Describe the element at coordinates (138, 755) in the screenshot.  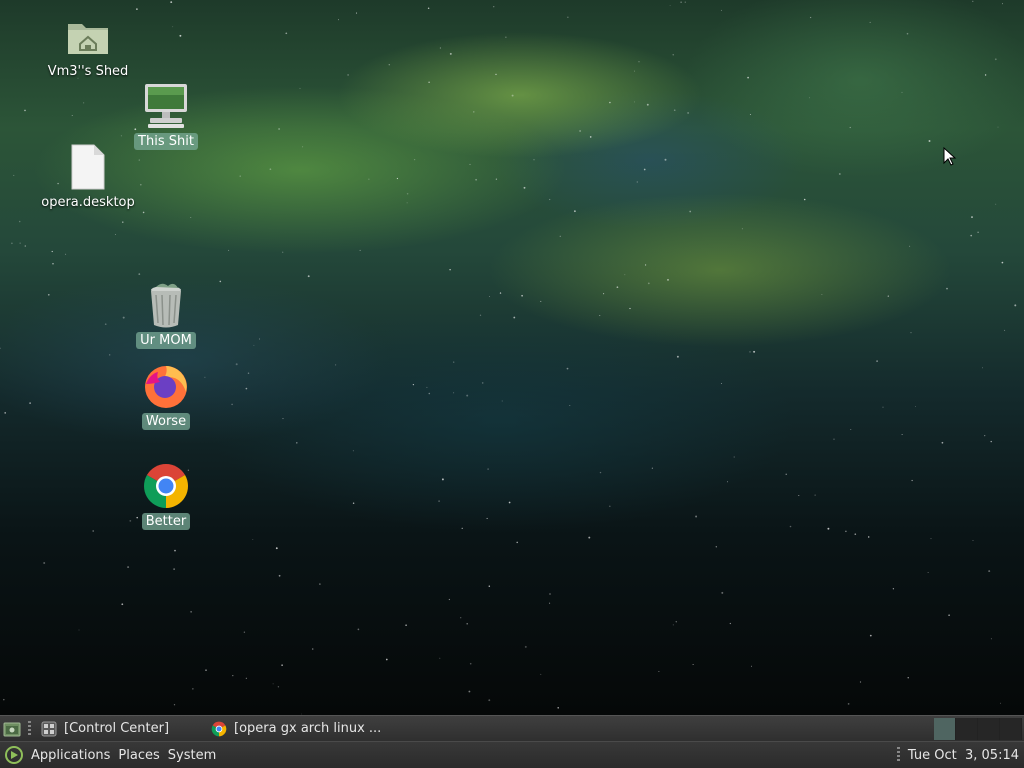
I see `menu-places: Places` at that location.